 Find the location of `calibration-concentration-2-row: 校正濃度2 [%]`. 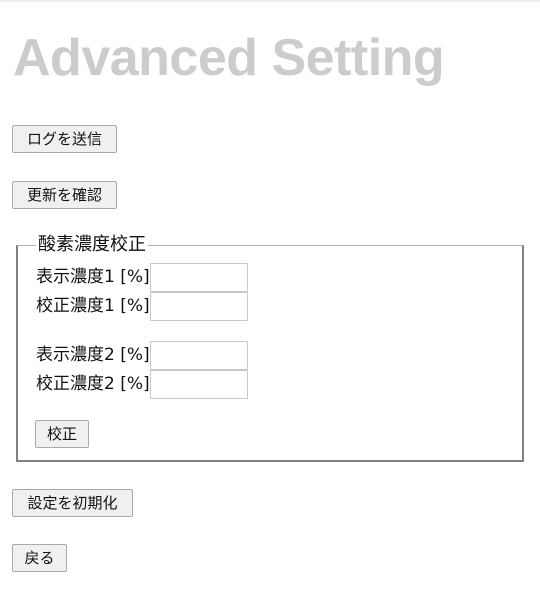

calibration-concentration-2-row: 校正濃度2 [%] is located at coordinates (142, 384).